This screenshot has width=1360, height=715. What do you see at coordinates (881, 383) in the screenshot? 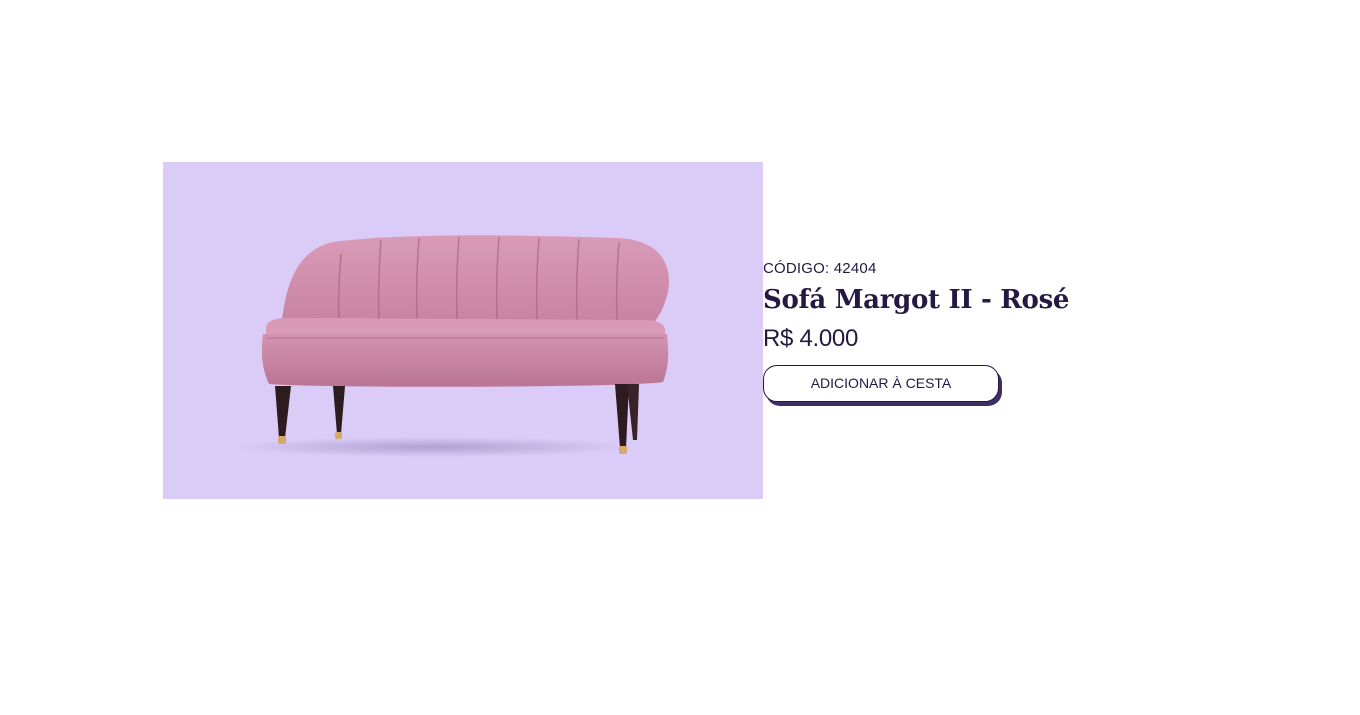
I see `add-to-cart-button: ADICIONAR À CESTA` at bounding box center [881, 383].